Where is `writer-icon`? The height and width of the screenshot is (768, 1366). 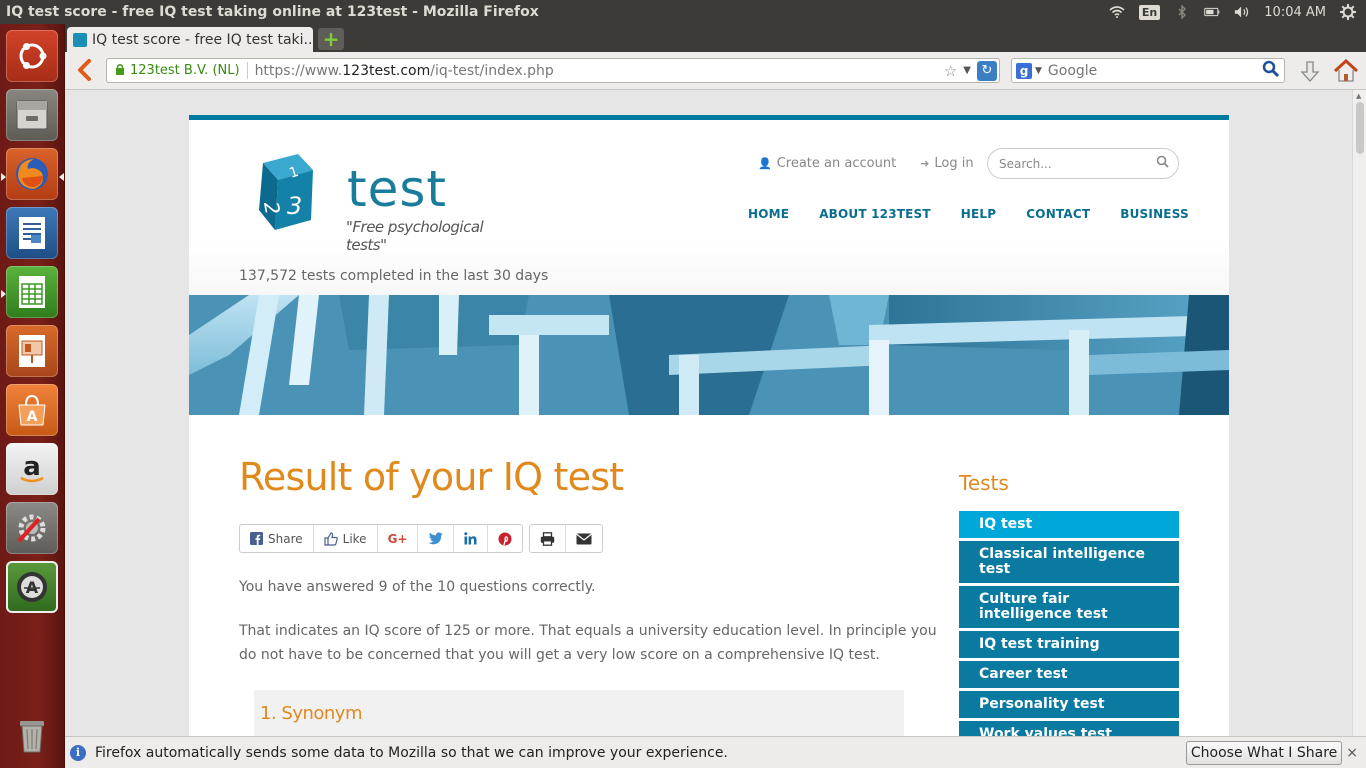 writer-icon is located at coordinates (32, 233).